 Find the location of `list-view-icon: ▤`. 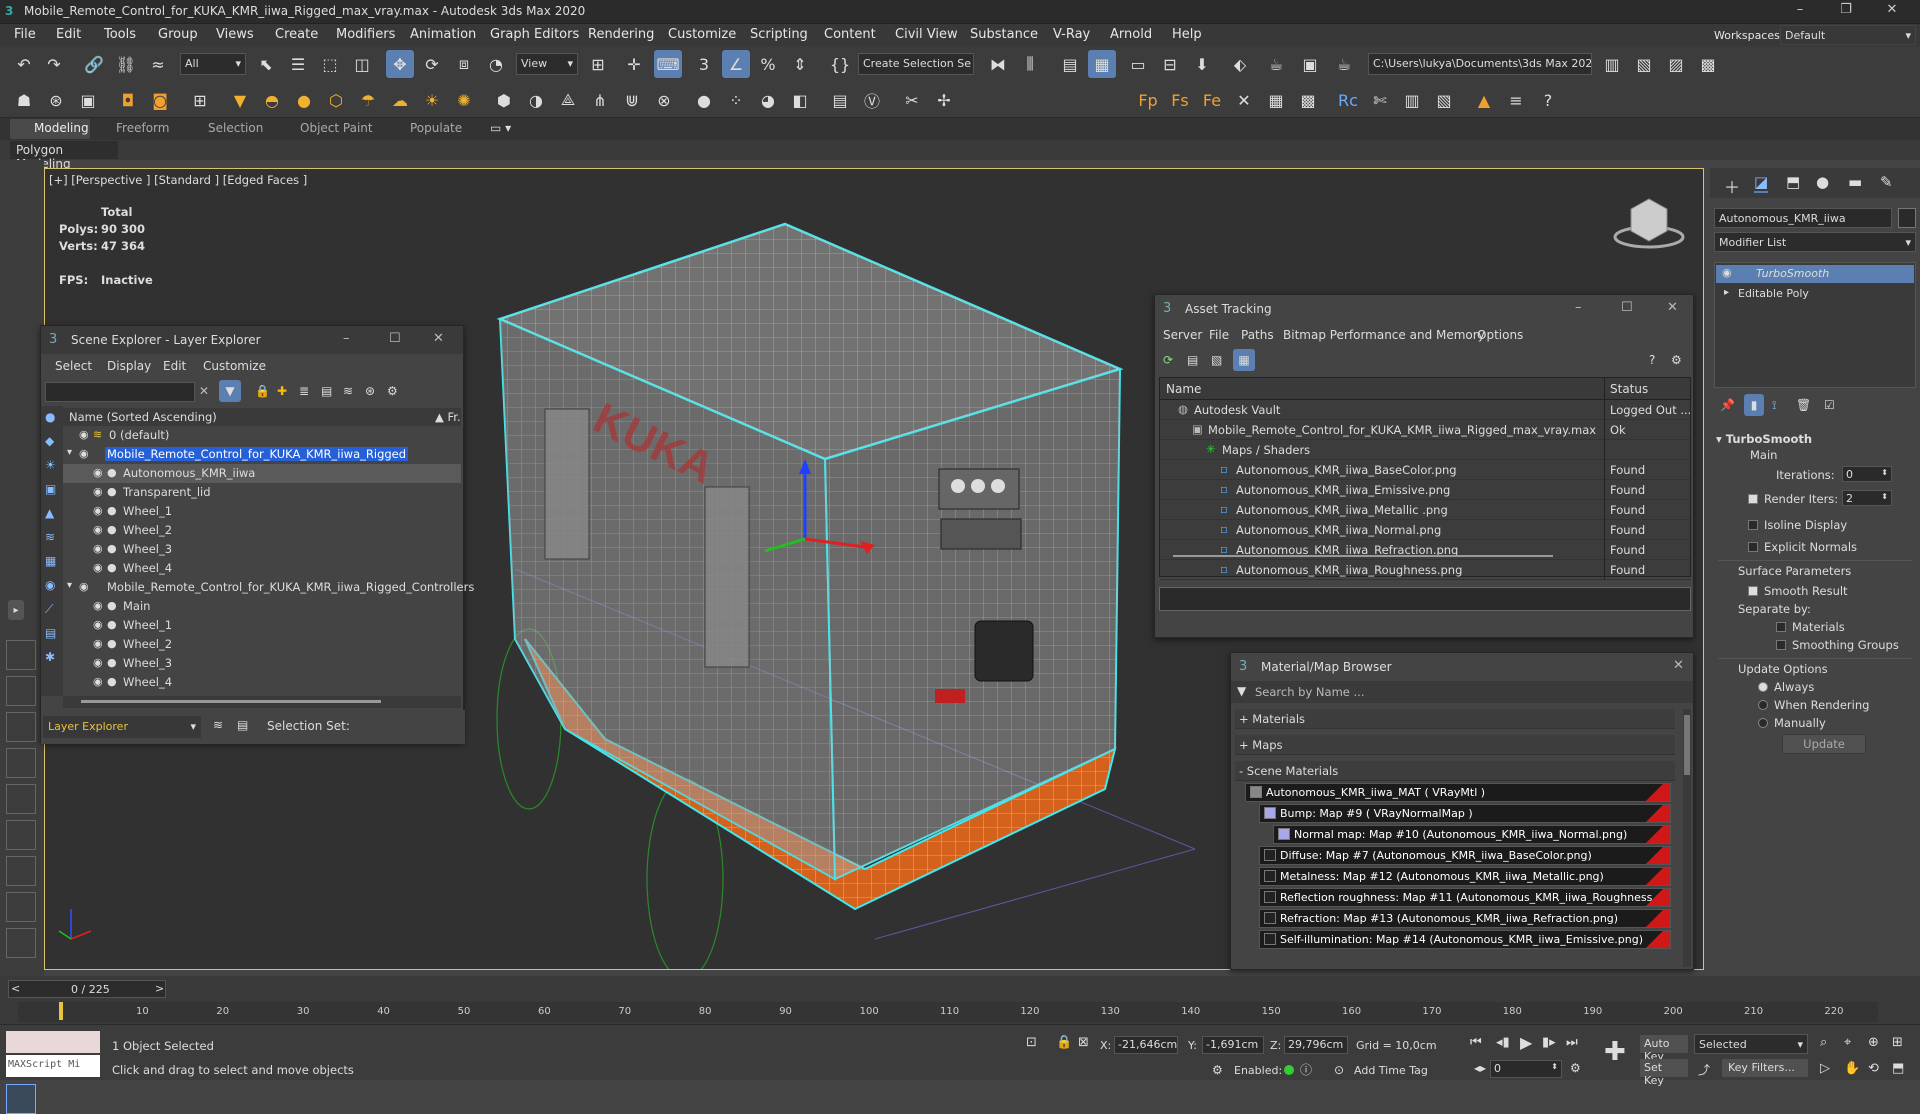

list-view-icon: ▤ is located at coordinates (1192, 360).